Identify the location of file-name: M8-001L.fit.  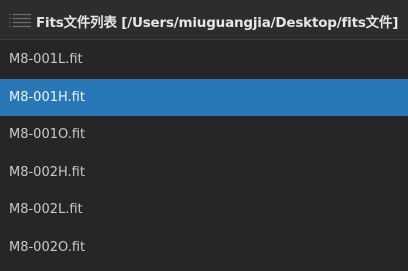
(46, 59).